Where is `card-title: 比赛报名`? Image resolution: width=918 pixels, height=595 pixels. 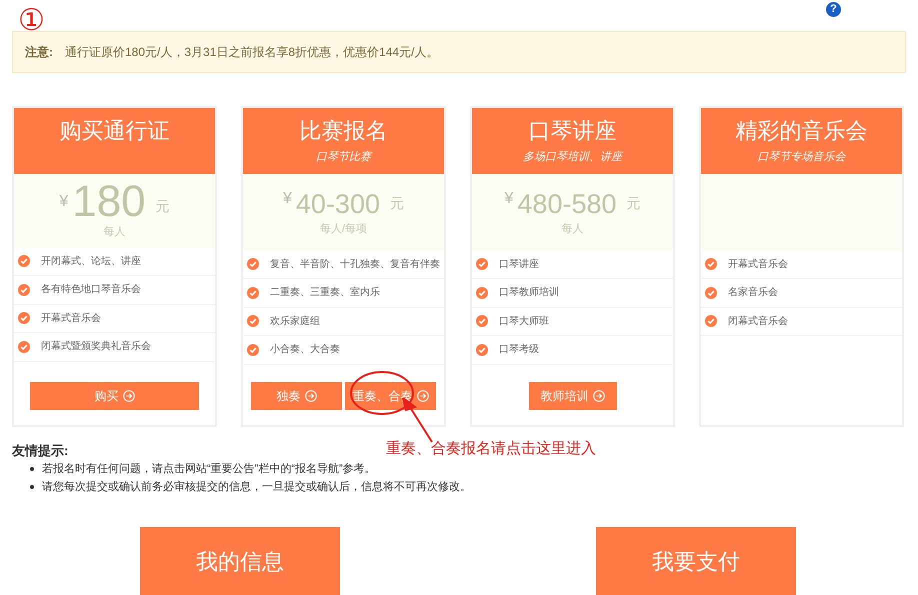 card-title: 比赛报名 is located at coordinates (344, 130).